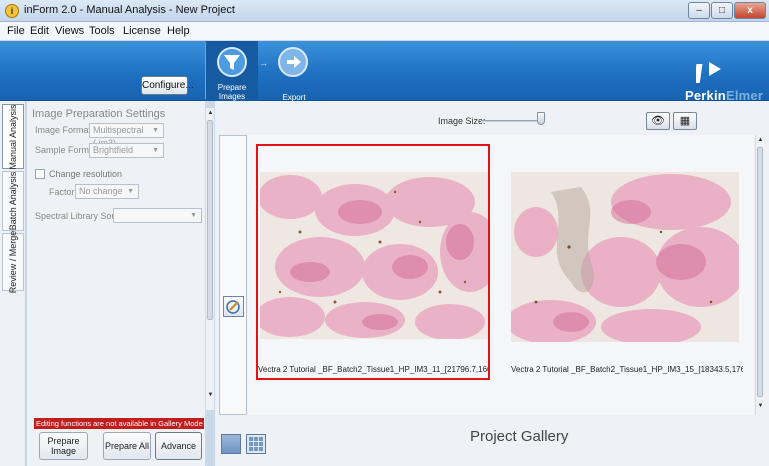 This screenshot has height=466, width=769. I want to click on maximize-button: □, so click(722, 10).